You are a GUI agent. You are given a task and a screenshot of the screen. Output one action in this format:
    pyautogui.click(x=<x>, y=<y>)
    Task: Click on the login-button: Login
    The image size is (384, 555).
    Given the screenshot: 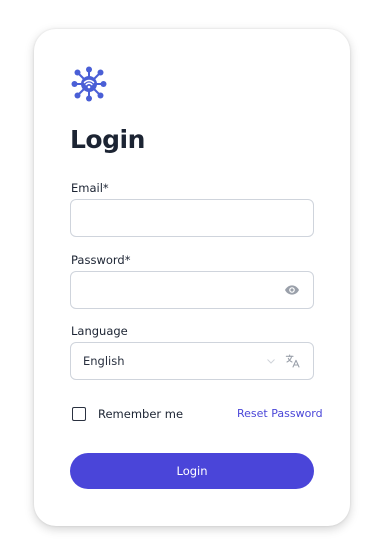 What is the action you would take?
    pyautogui.click(x=192, y=471)
    